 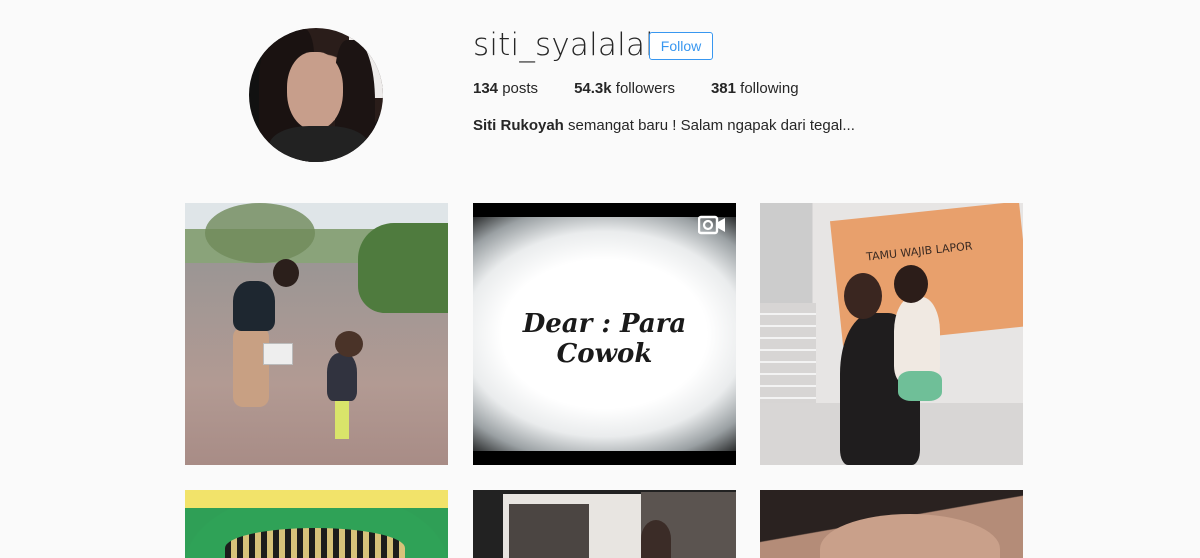 I want to click on post-tile-2: Dear : Para Cowok, so click(x=604, y=334).